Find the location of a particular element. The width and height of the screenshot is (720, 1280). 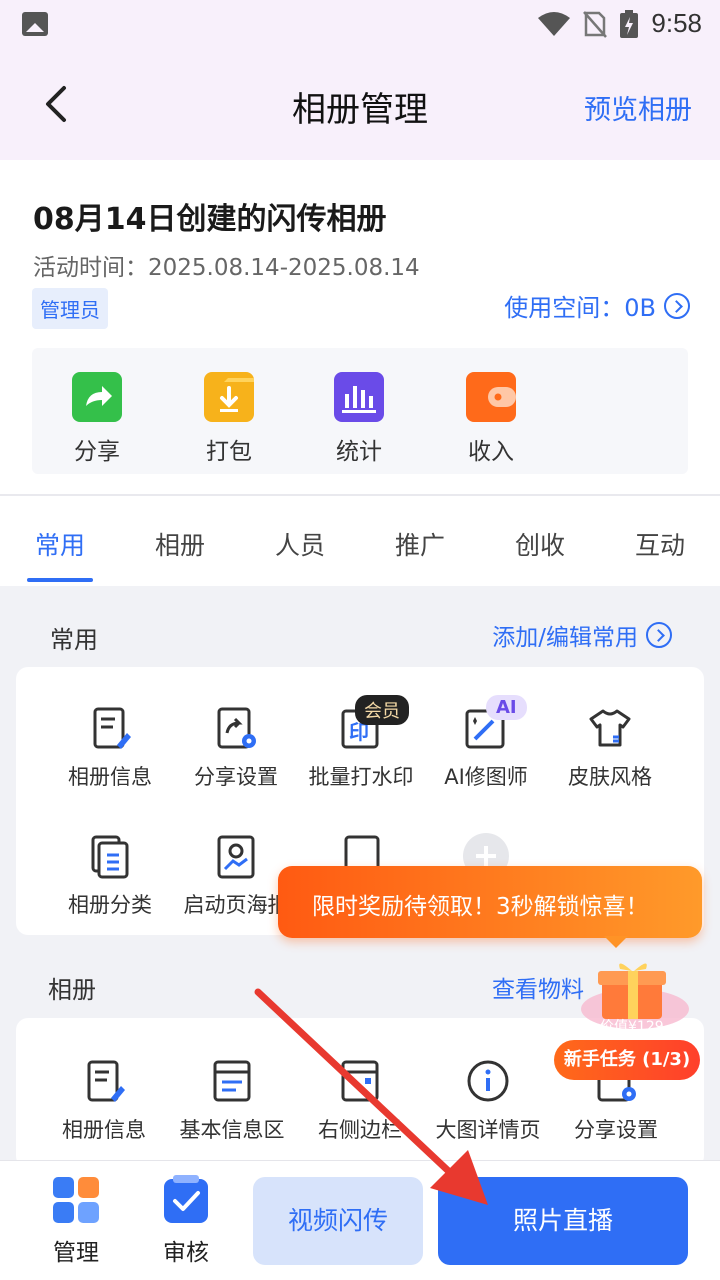

grid-item-label: AI修图师 is located at coordinates (486, 777).